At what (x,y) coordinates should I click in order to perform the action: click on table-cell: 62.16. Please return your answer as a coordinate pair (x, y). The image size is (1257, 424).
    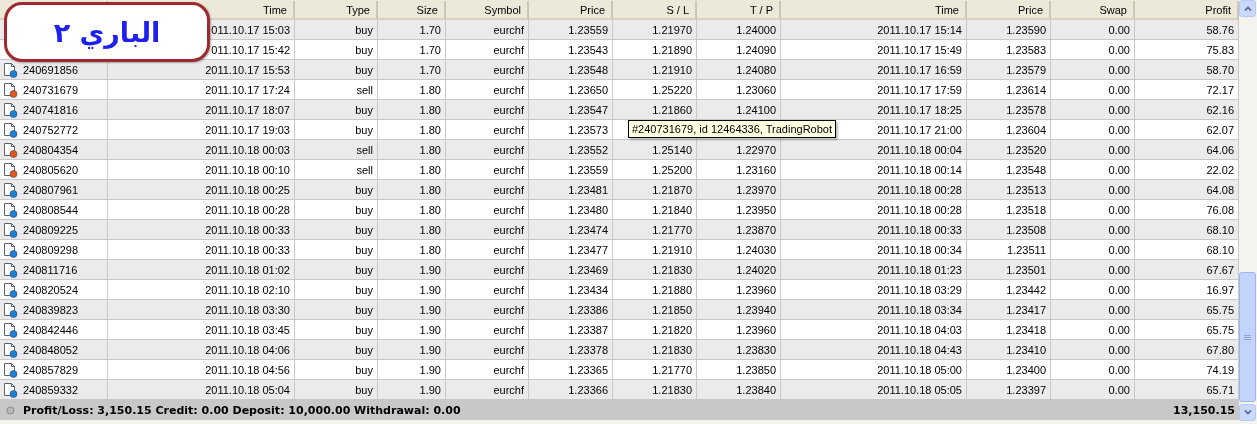
    Looking at the image, I should click on (1220, 109).